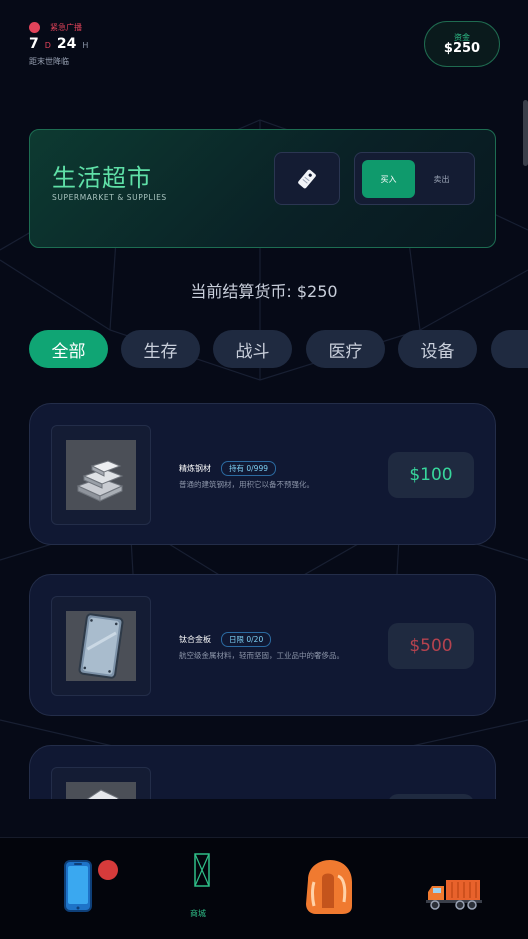 The image size is (528, 939). What do you see at coordinates (78, 886) in the screenshot?
I see `phone-icon` at bounding box center [78, 886].